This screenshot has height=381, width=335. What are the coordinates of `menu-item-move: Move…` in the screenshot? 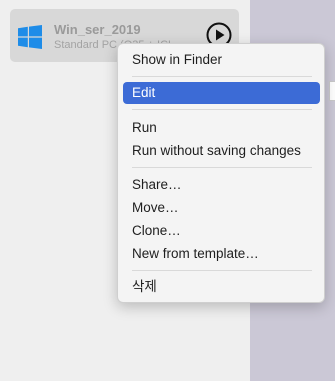 It's located at (221, 208).